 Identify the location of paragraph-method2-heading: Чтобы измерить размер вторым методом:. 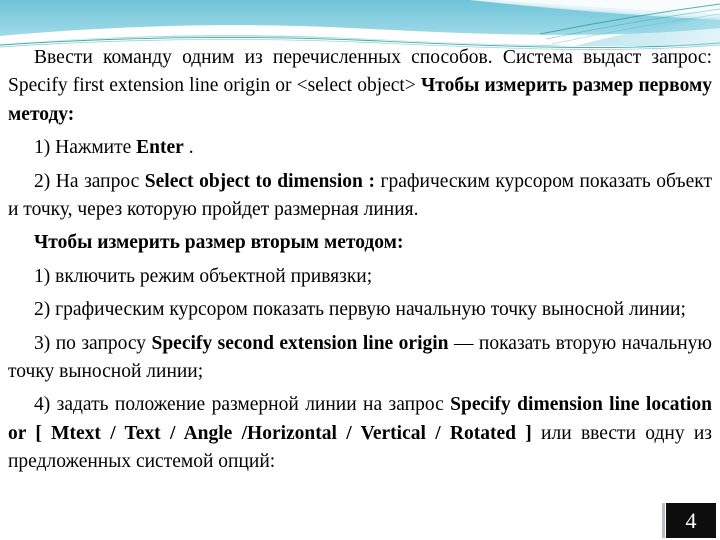
(360, 243).